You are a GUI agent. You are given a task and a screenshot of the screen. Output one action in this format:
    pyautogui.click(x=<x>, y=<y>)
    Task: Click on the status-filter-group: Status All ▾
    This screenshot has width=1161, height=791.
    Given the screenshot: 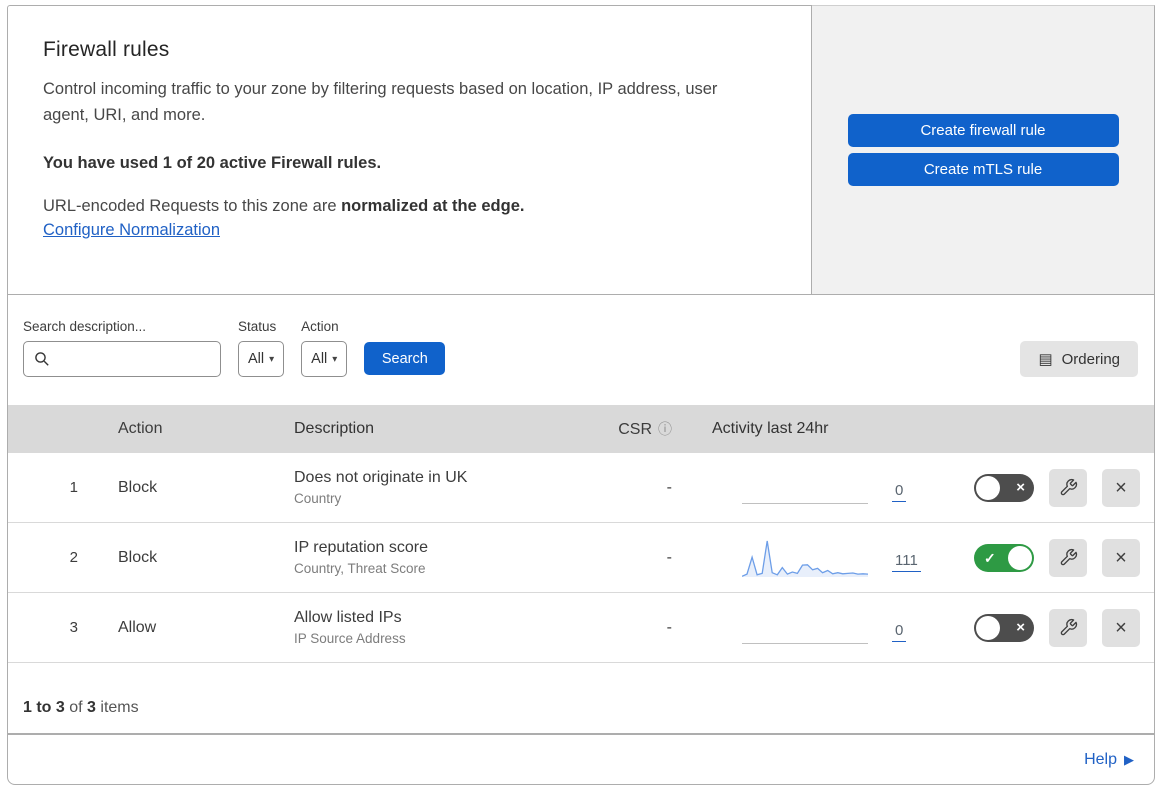 What is the action you would take?
    pyautogui.click(x=261, y=348)
    